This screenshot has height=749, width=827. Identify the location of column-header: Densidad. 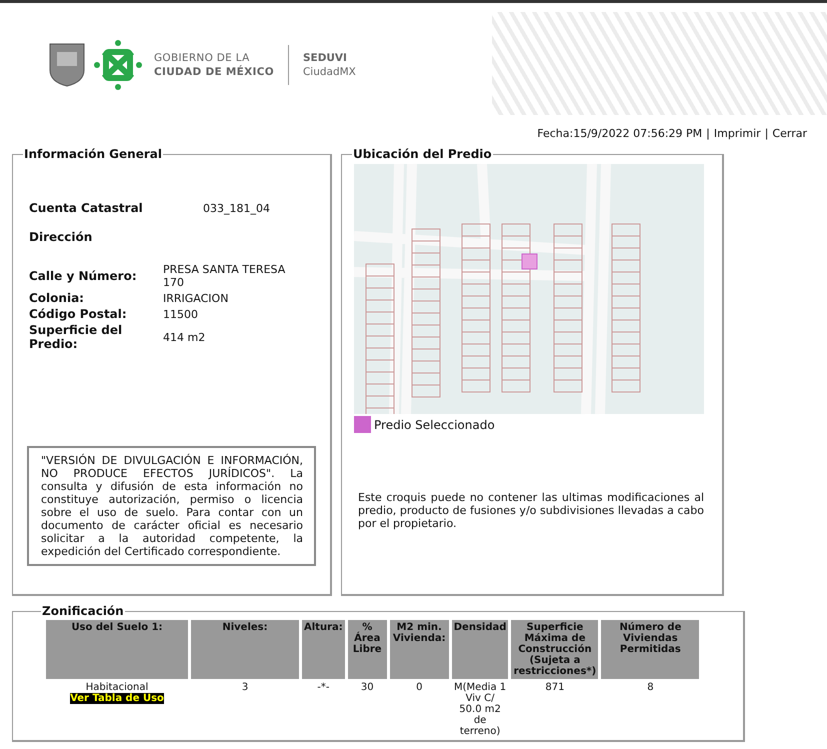
(480, 649).